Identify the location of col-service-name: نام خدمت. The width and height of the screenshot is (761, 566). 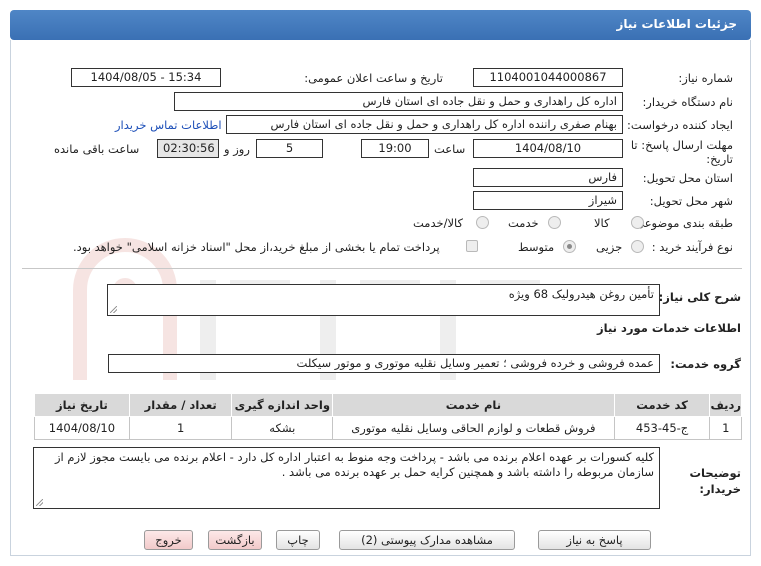
(473, 405).